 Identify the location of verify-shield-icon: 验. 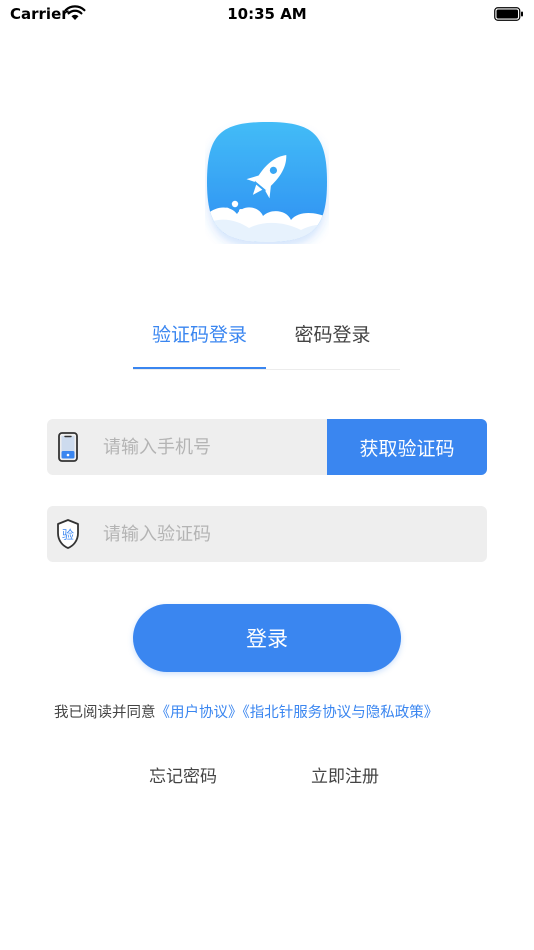
(68, 534).